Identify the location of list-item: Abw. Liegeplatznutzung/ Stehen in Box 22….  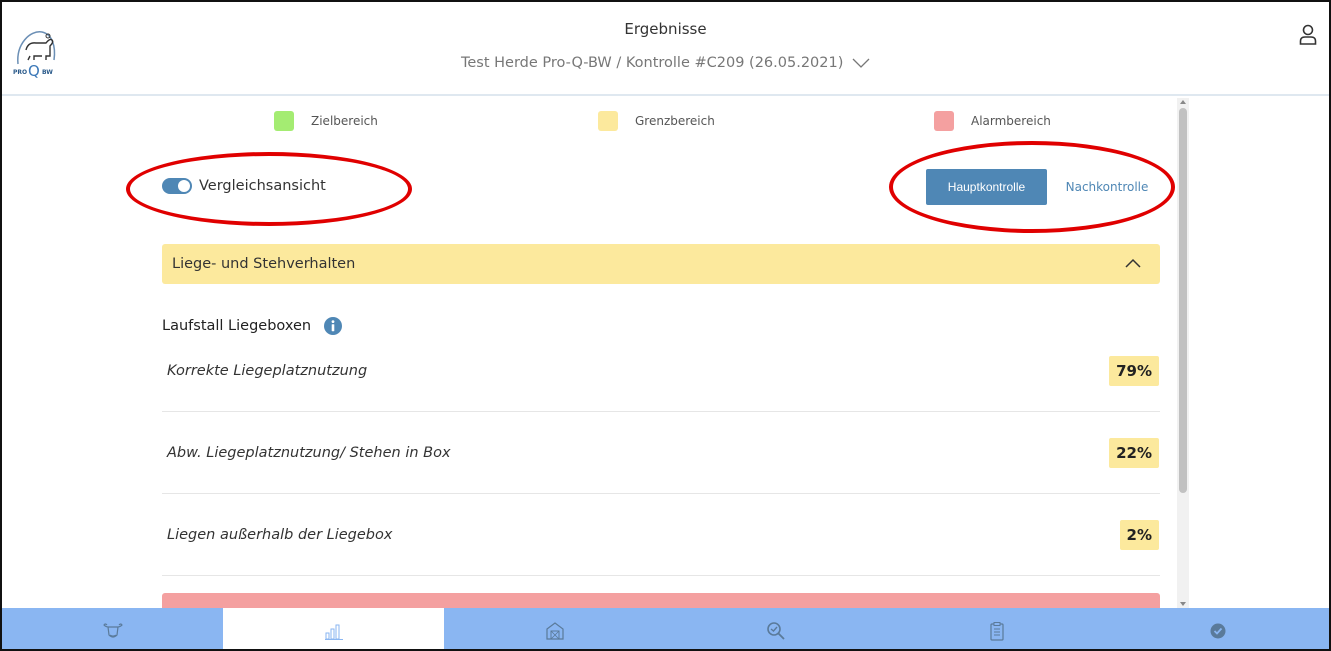
(661, 453).